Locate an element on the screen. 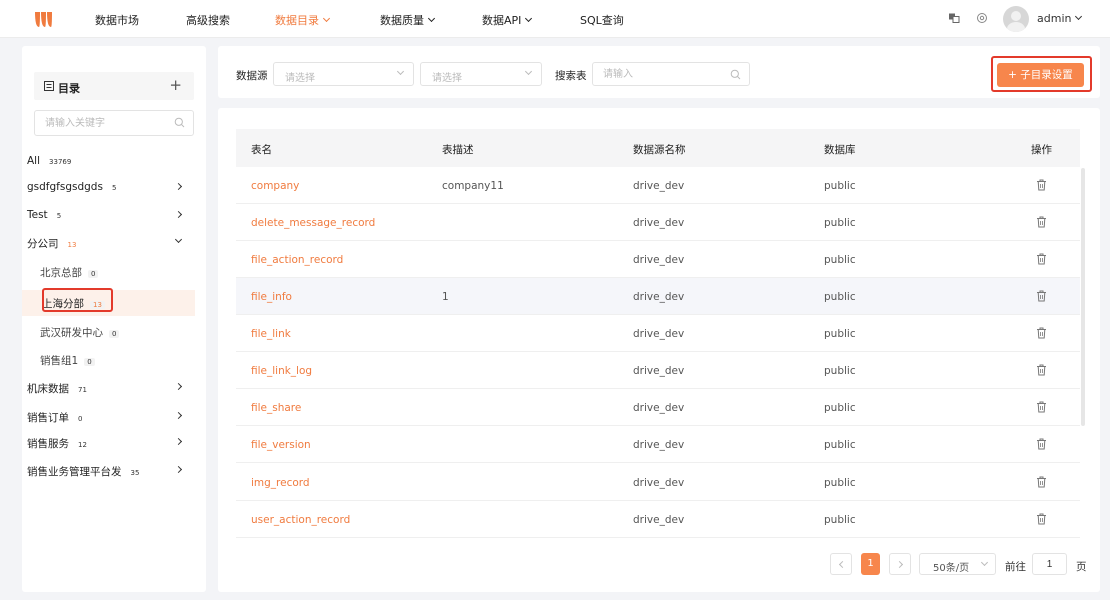 The width and height of the screenshot is (1110, 600). tree-item: 销售业务管理平台发 35 is located at coordinates (111, 471).